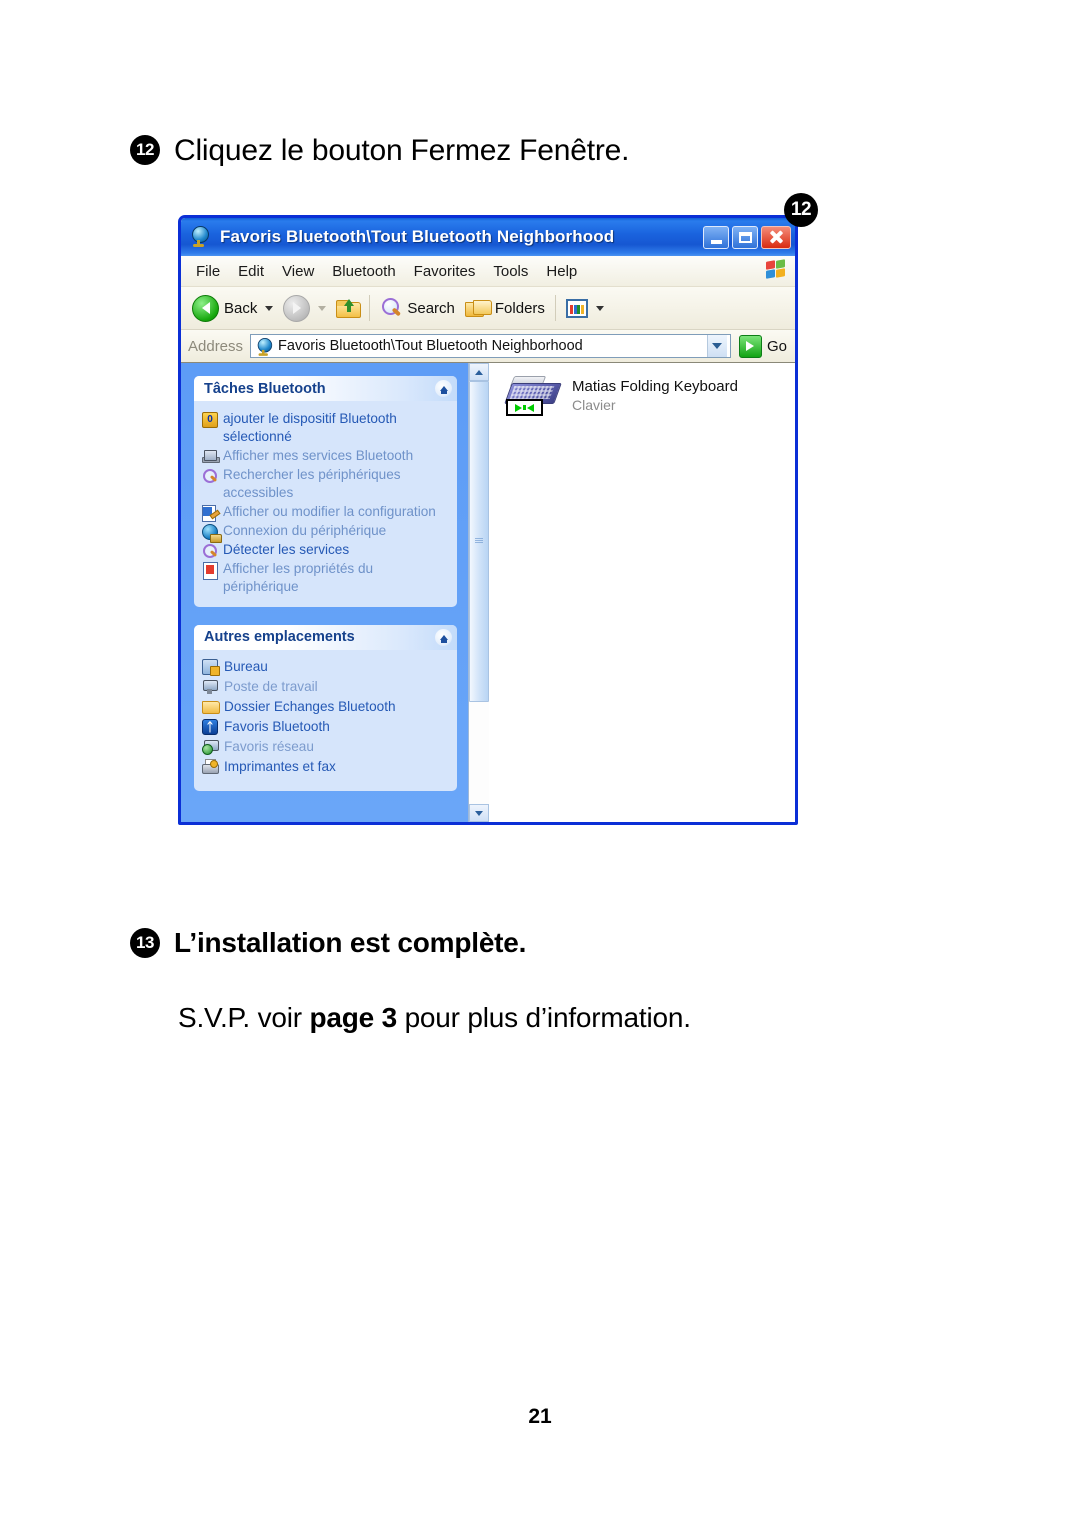 The image size is (1080, 1527). What do you see at coordinates (277, 727) in the screenshot?
I see `place-label: Favoris Bluetooth` at bounding box center [277, 727].